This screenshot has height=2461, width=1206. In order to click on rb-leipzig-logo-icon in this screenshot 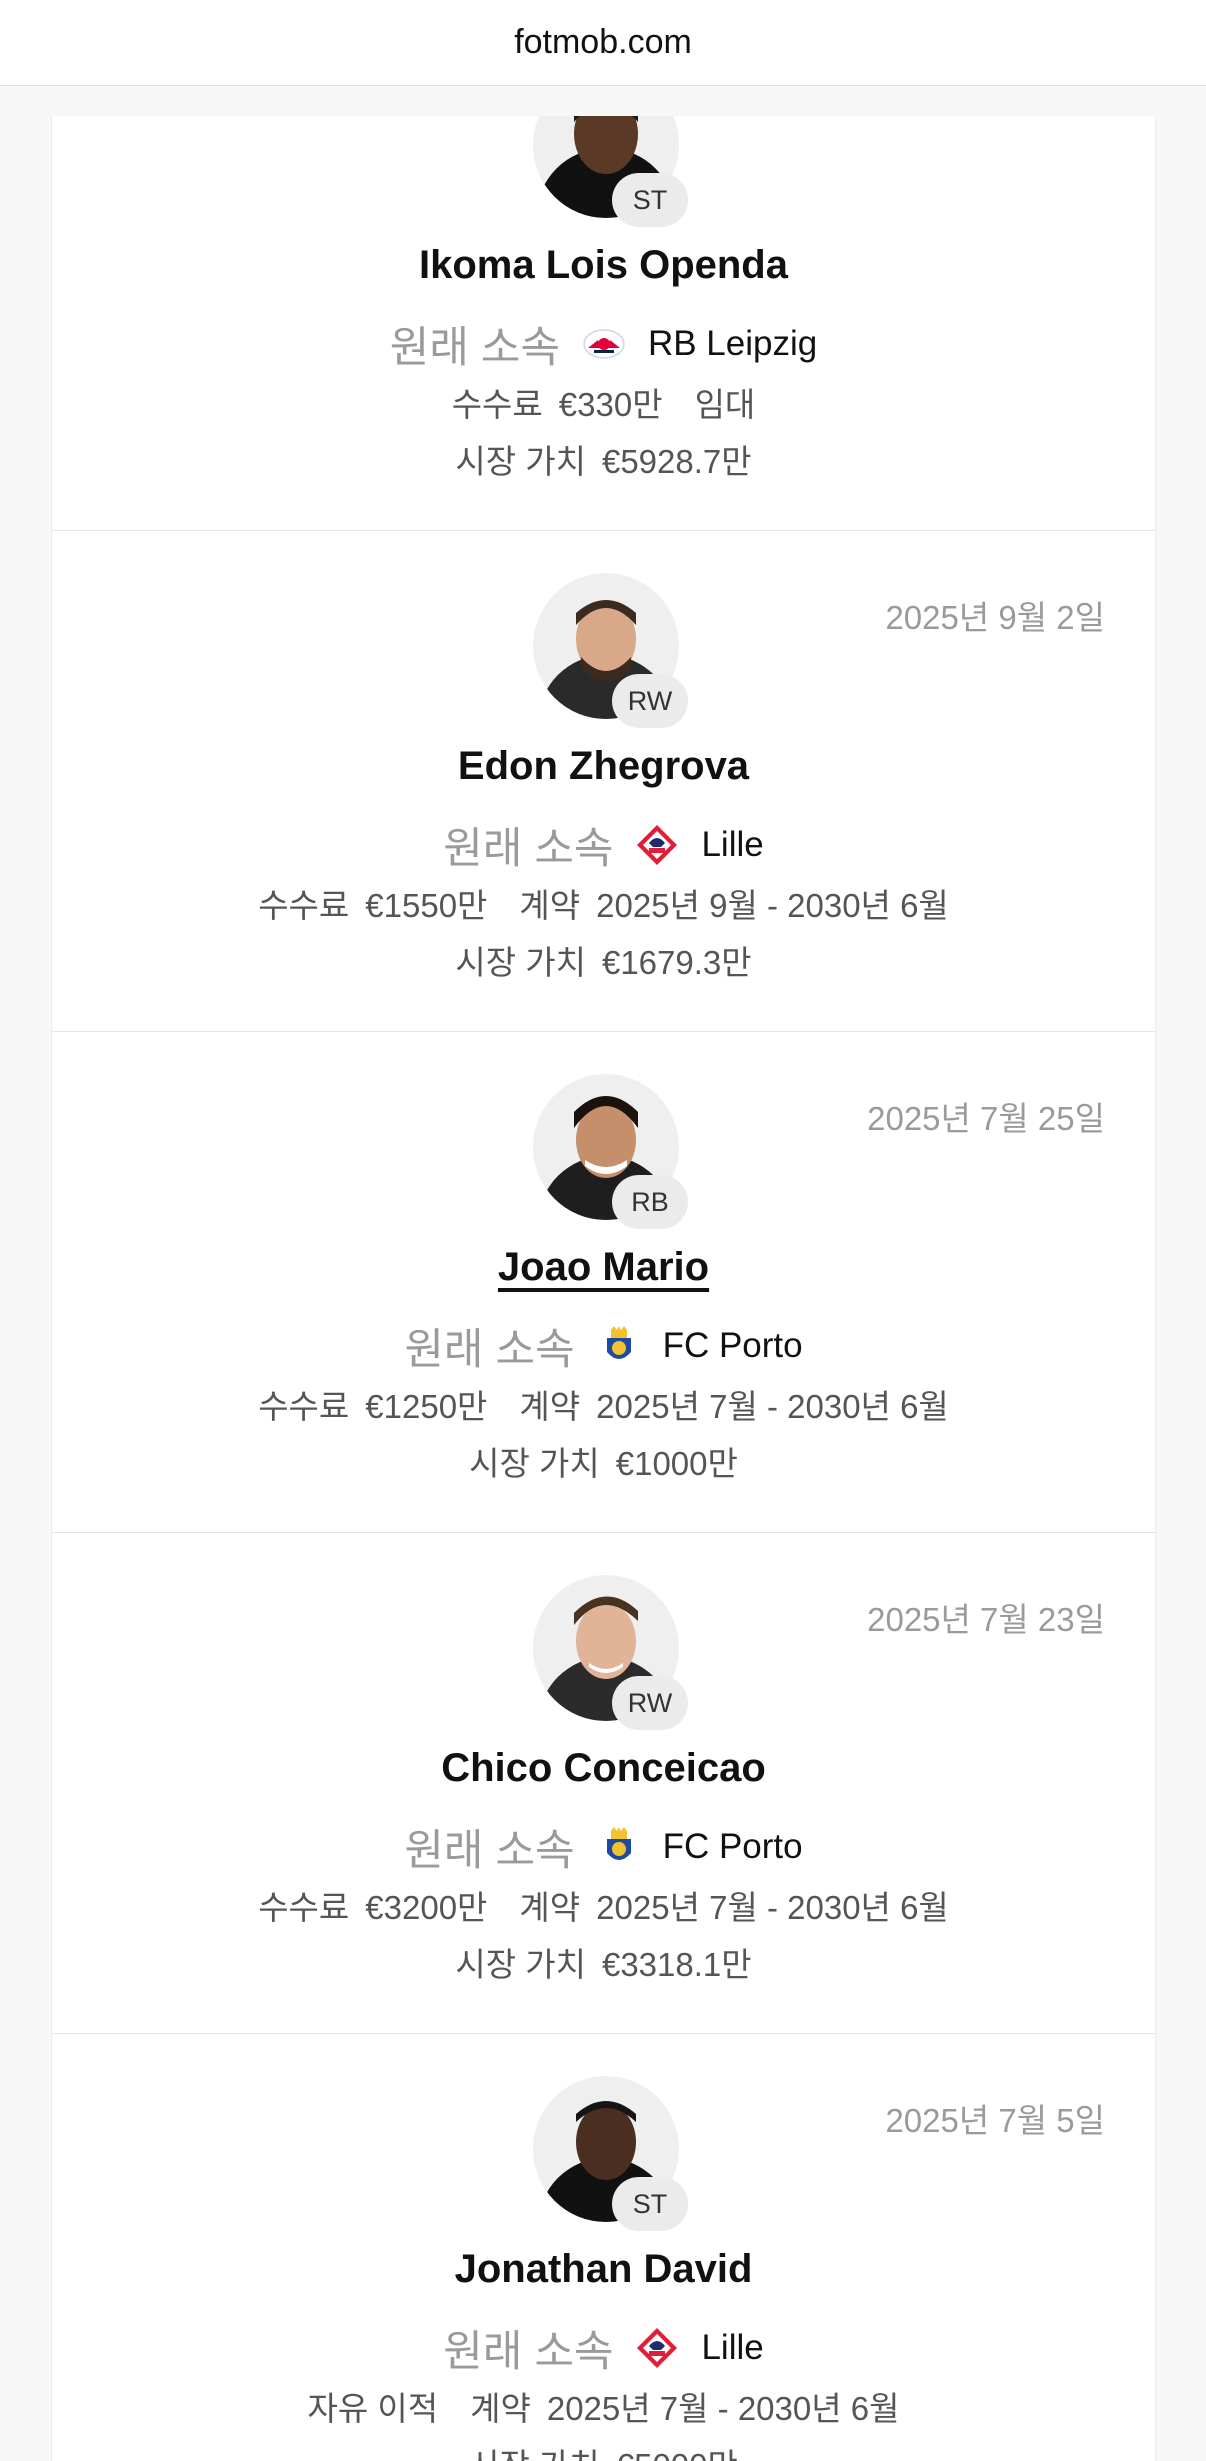, I will do `click(604, 344)`.